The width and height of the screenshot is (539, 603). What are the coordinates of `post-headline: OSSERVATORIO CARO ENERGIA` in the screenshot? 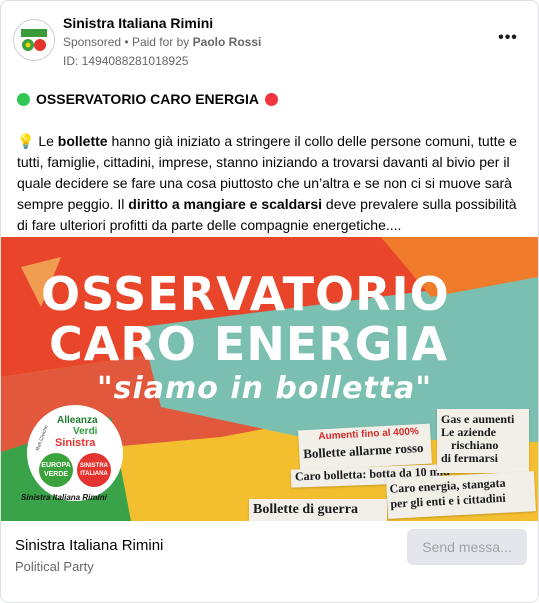 It's located at (147, 99).